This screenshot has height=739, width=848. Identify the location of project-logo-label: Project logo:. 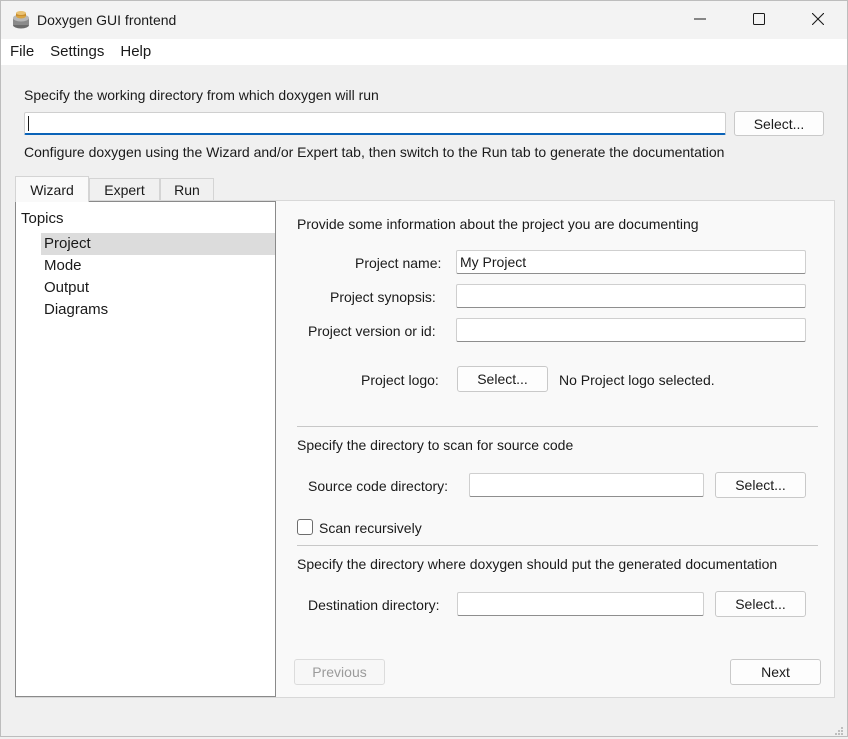
(400, 380).